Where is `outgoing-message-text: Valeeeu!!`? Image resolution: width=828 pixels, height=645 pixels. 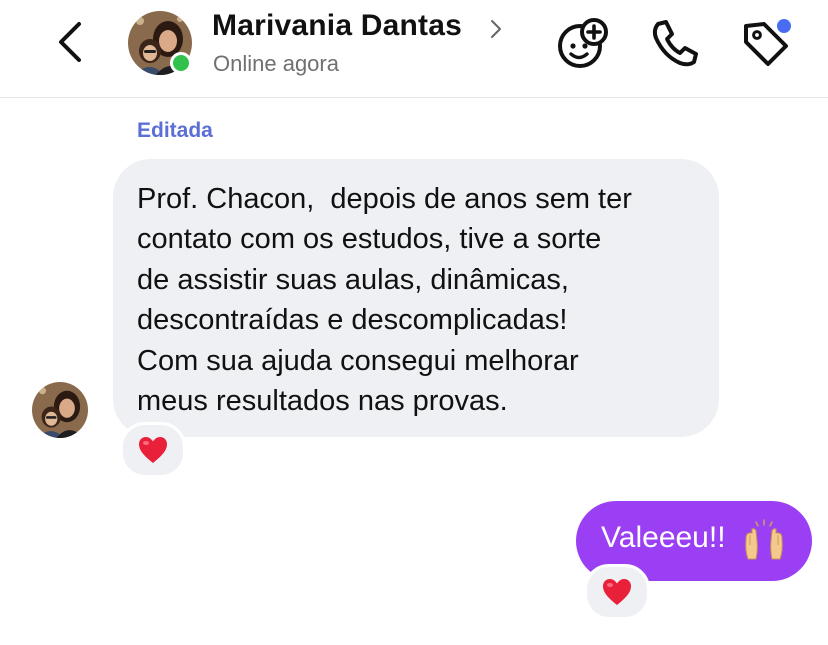 outgoing-message-text: Valeeeu!! is located at coordinates (663, 537).